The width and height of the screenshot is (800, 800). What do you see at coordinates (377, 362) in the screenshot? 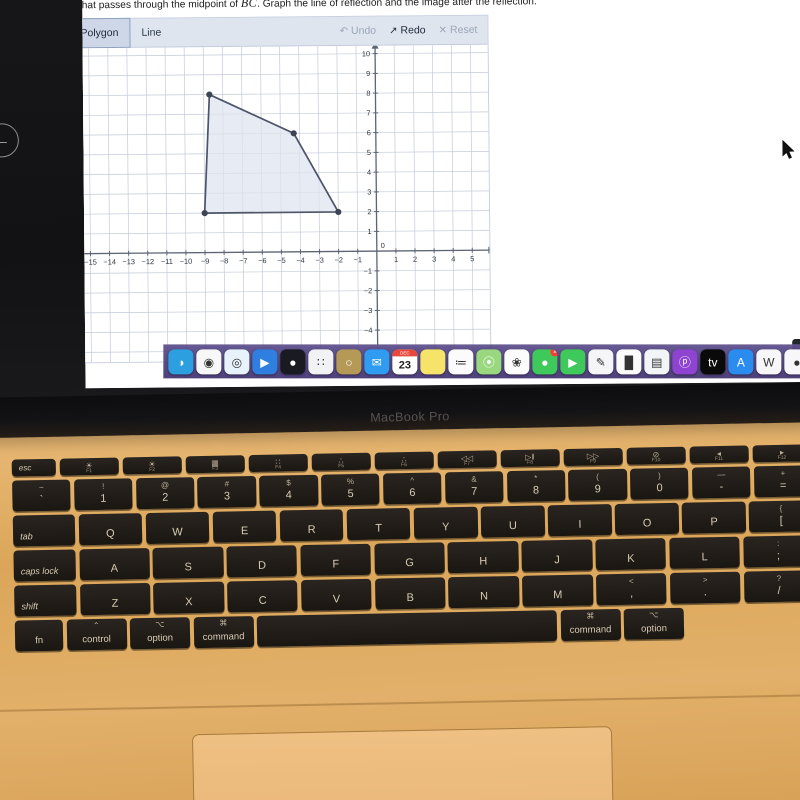
I see `dock-item-mail: ✉` at bounding box center [377, 362].